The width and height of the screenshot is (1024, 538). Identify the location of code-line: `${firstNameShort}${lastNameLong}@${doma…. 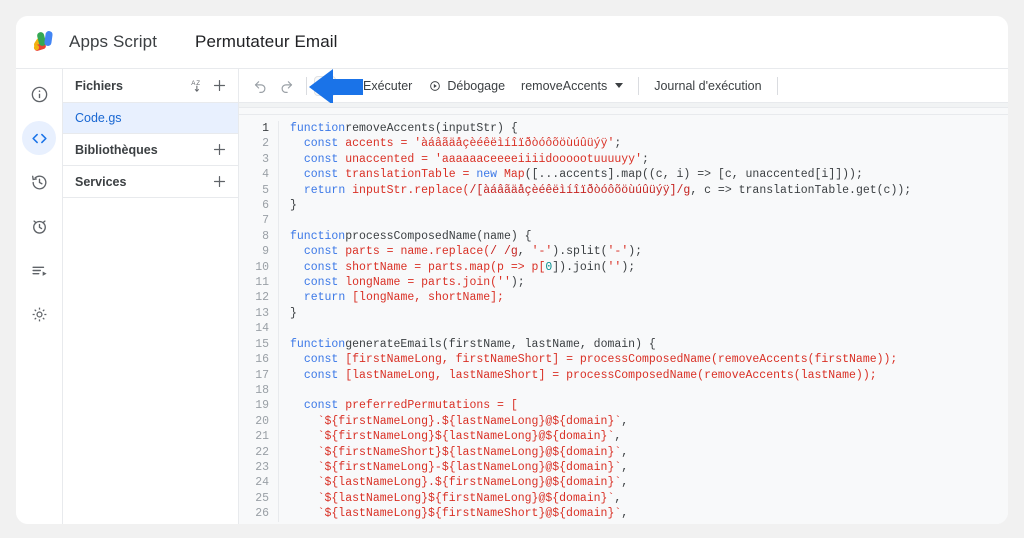
(649, 452).